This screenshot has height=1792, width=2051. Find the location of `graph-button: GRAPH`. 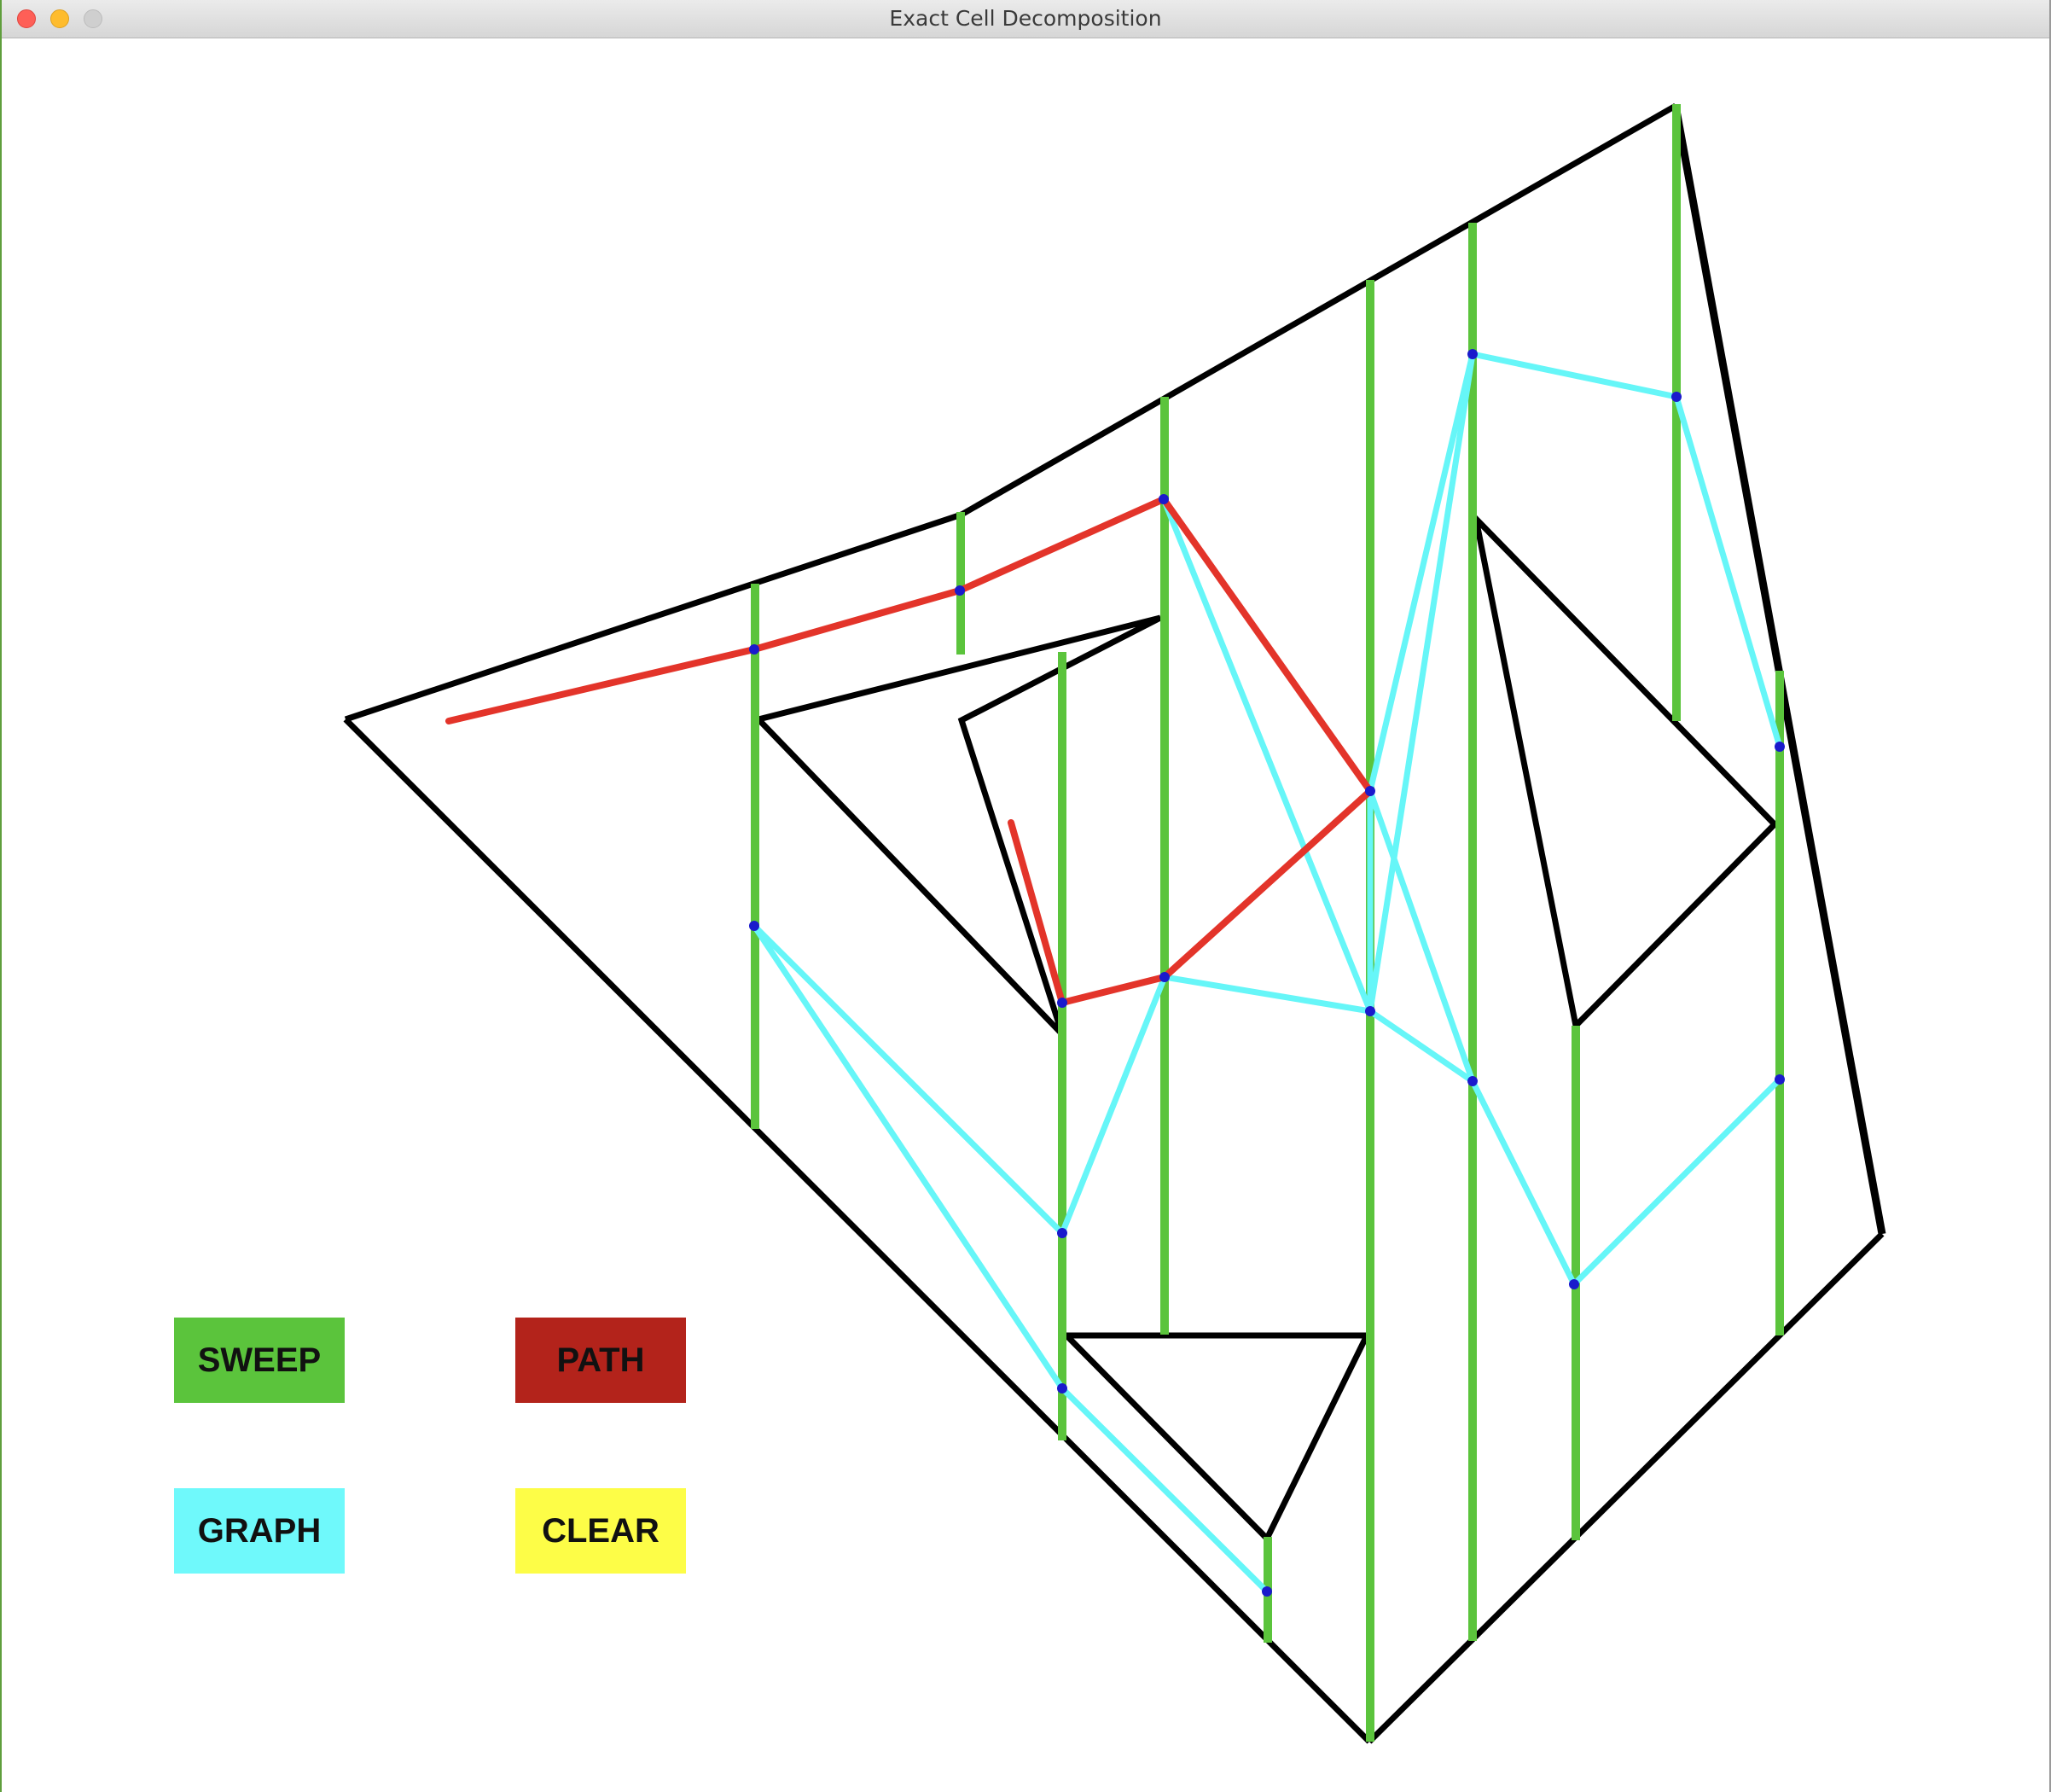

graph-button: GRAPH is located at coordinates (259, 1531).